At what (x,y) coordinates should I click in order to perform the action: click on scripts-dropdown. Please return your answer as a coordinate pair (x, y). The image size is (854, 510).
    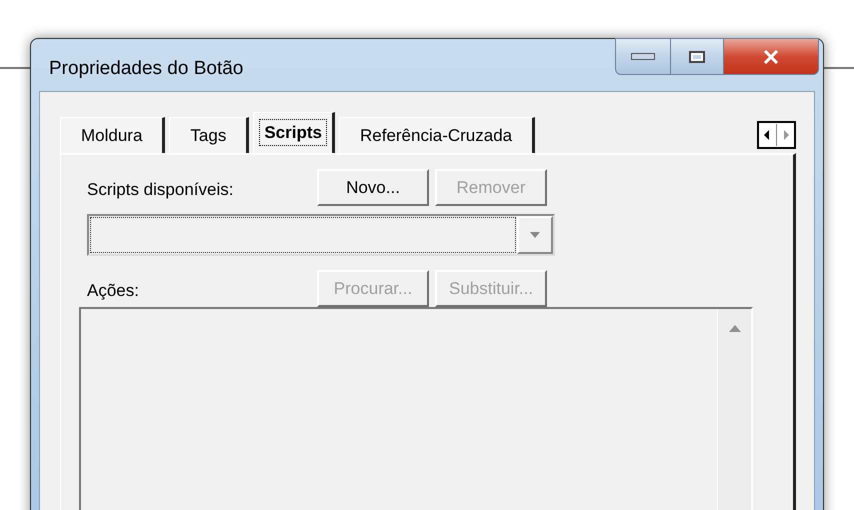
    Looking at the image, I should click on (321, 235).